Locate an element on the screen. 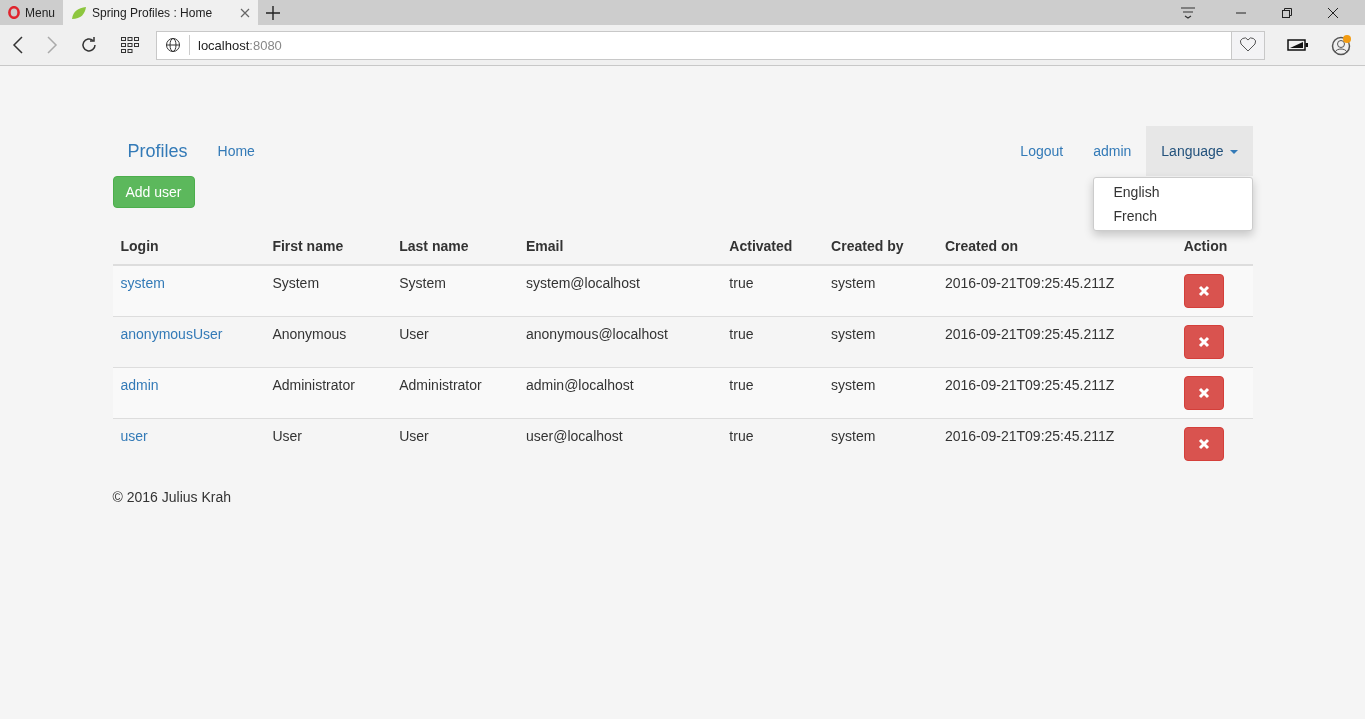 Image resolution: width=1365 pixels, height=719 pixels. caret-icon is located at coordinates (1233, 152).